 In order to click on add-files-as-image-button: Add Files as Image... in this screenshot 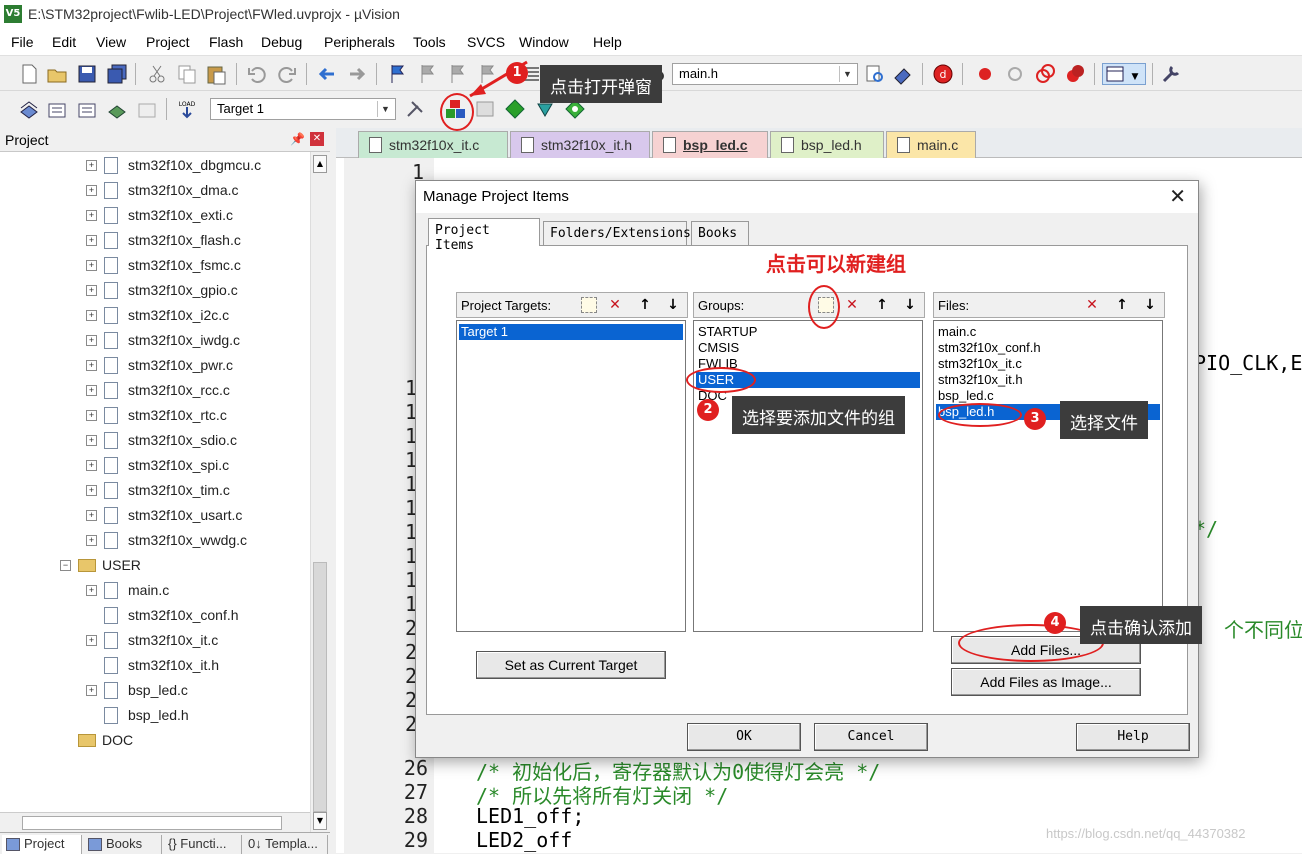, I will do `click(1046, 682)`.